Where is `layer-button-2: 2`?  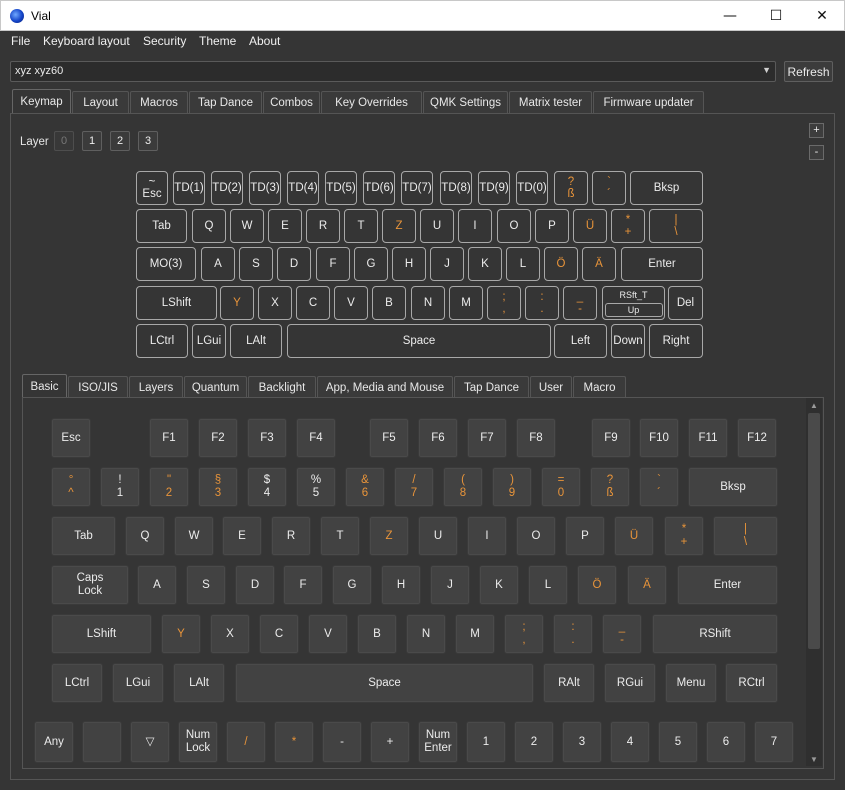 layer-button-2: 2 is located at coordinates (120, 141).